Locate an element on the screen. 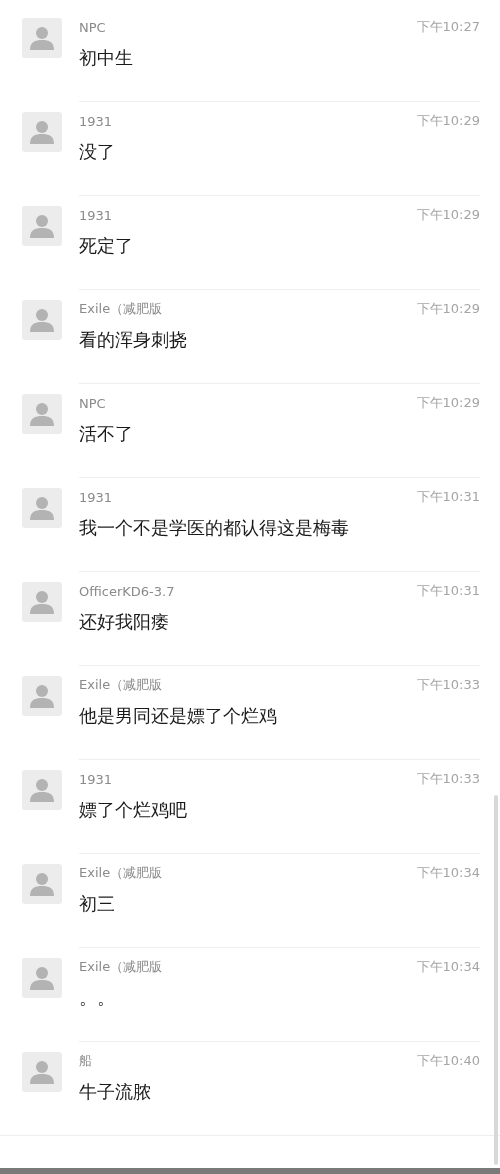  message-text: 还好我阳痿 is located at coordinates (124, 622).